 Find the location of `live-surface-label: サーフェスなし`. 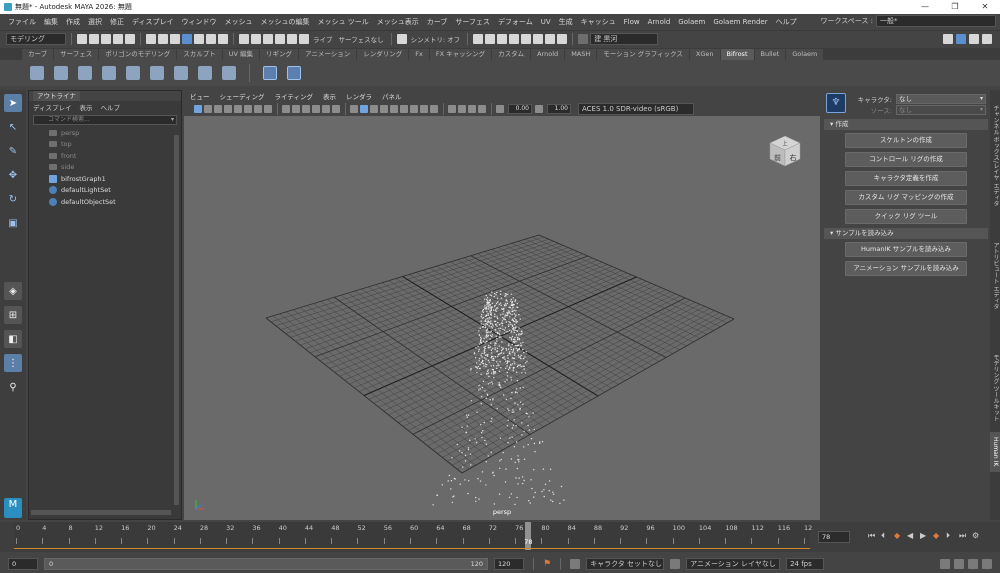

live-surface-label: サーフェスなし is located at coordinates (361, 39).